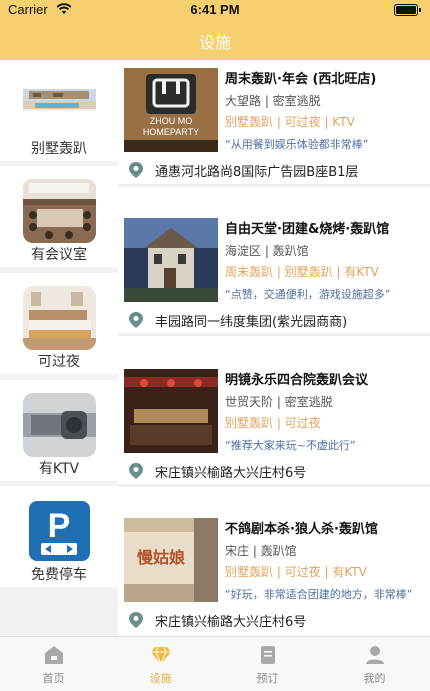  Describe the element at coordinates (297, 144) in the screenshot. I see `venue-quote: “从用餐到娱乐体验都非常棒”` at that location.